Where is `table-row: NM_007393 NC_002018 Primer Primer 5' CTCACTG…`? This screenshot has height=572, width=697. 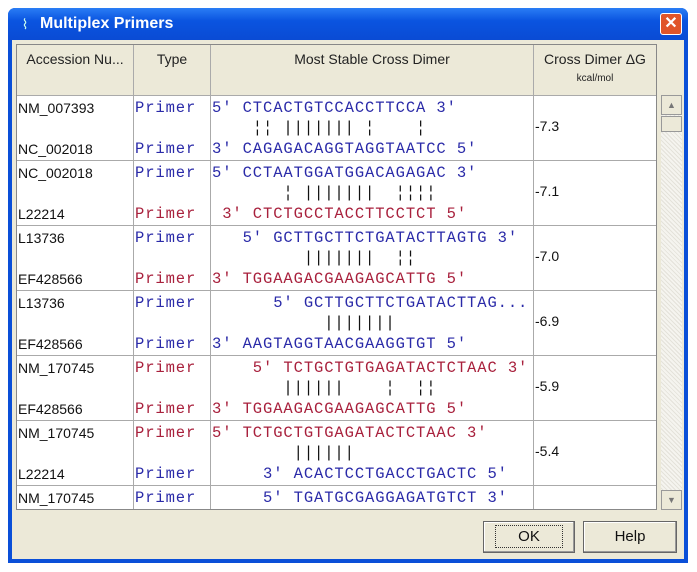 table-row: NM_007393 NC_002018 Primer Primer 5' CTCACTG… is located at coordinates (336, 128).